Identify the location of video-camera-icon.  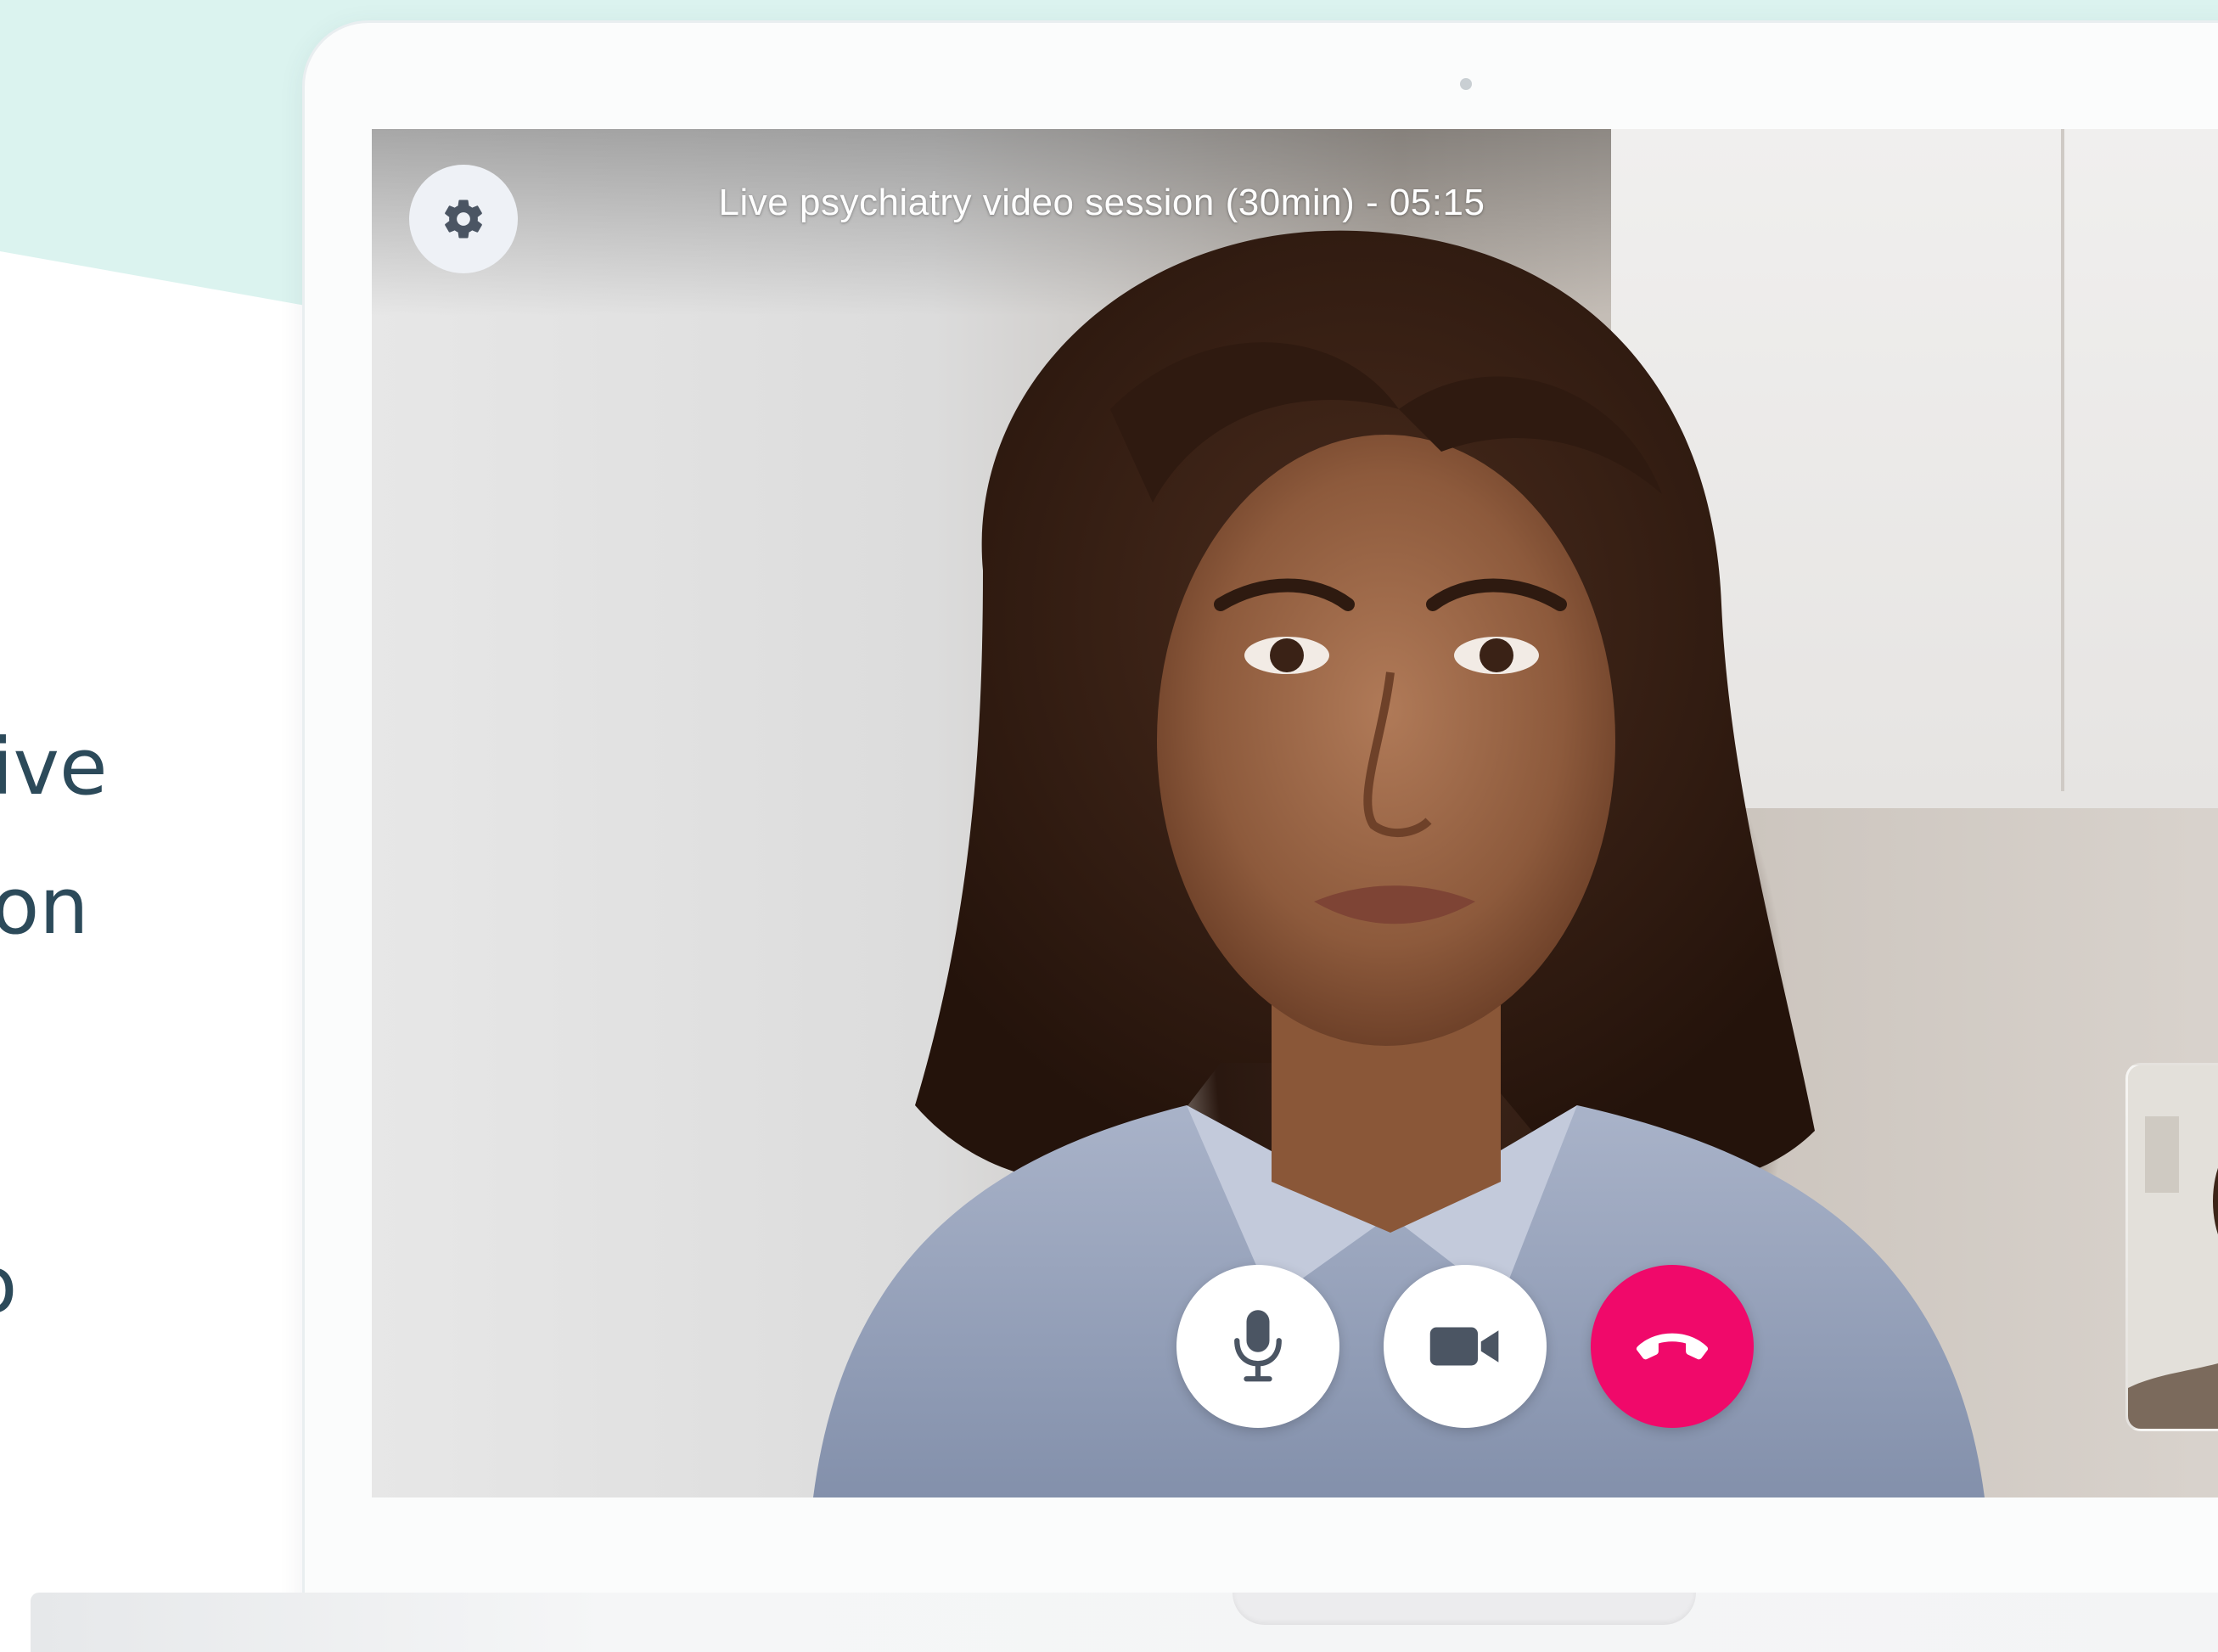
(1464, 1346).